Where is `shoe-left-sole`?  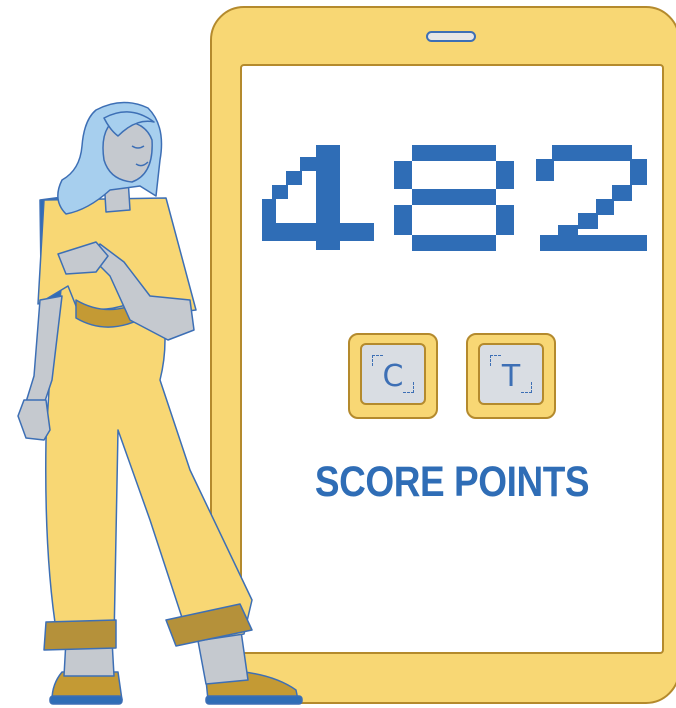
shoe-left-sole is located at coordinates (86, 700).